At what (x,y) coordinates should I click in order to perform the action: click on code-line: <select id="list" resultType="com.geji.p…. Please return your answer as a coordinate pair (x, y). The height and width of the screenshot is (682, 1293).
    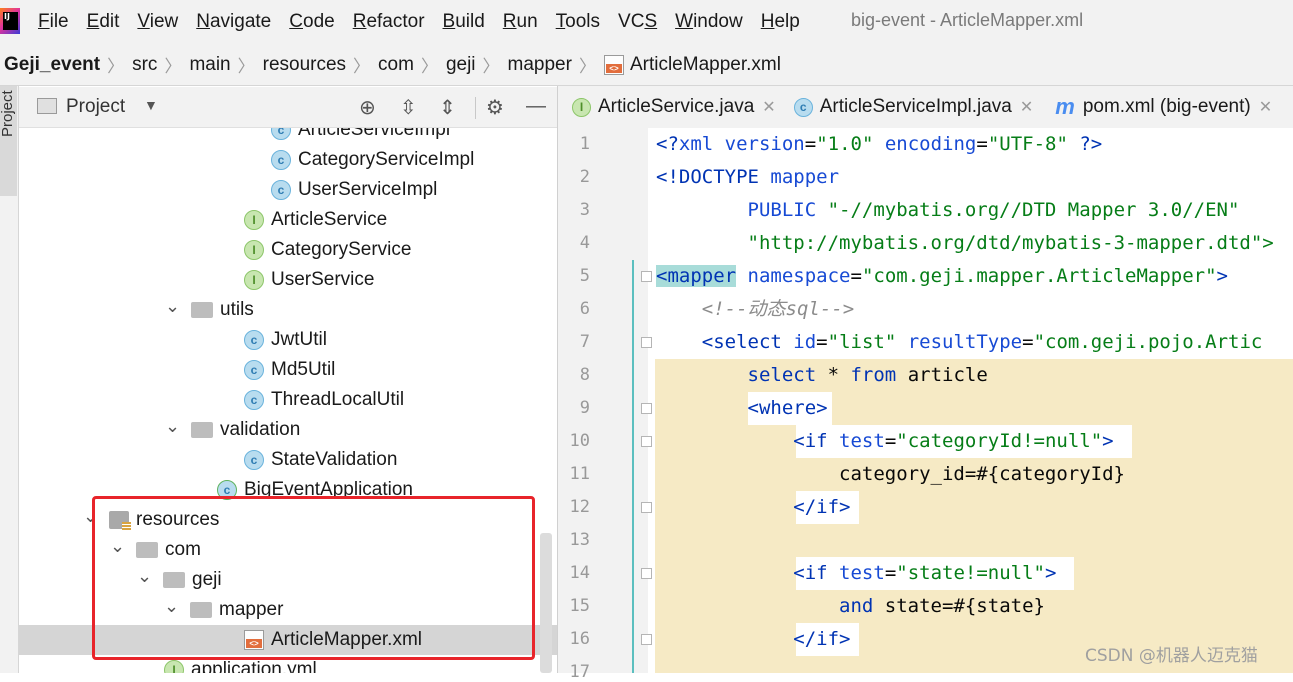
    Looking at the image, I should click on (959, 342).